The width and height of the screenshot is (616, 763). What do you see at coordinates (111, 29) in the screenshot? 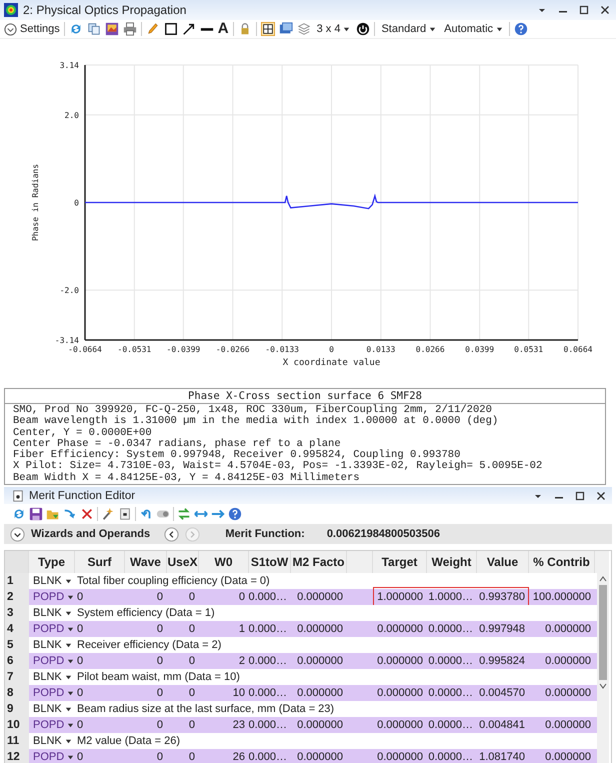
I see `save-image-icon` at bounding box center [111, 29].